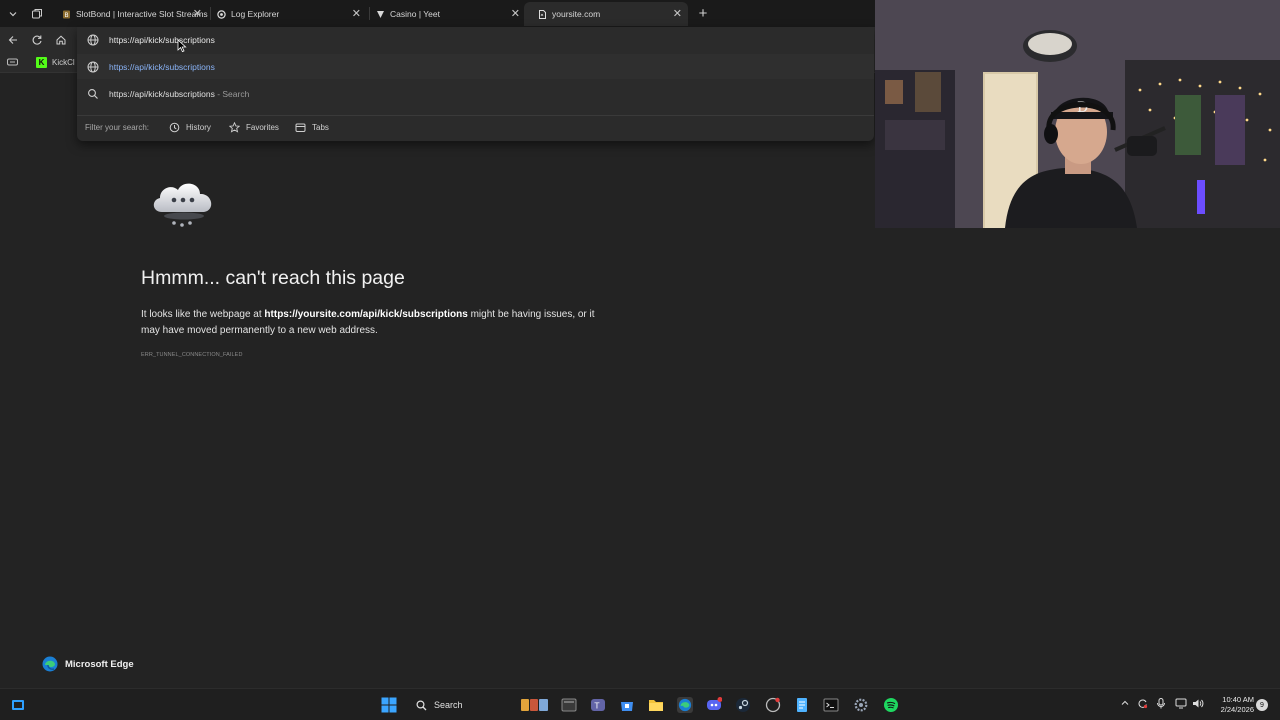 Image resolution: width=1280 pixels, height=720 pixels. I want to click on chevron-up-icon, so click(1125, 704).